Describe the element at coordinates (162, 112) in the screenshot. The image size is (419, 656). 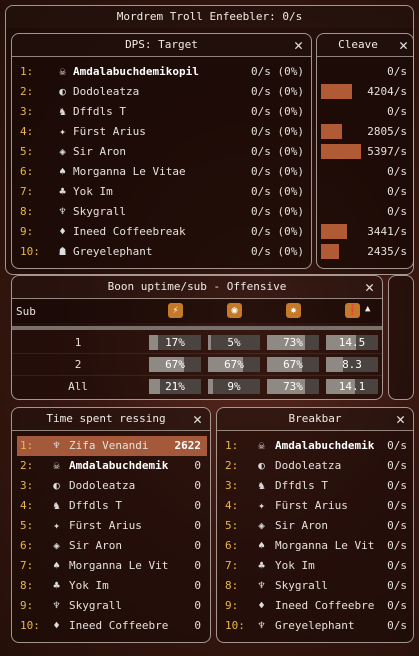
I see `dps-row: 3: ♞ Dffdls T 0/s (0%)` at that location.